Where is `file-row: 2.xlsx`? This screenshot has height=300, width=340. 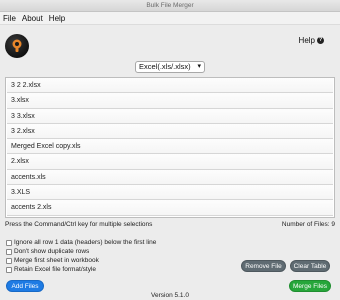
file-row: 2.xlsx is located at coordinates (170, 162).